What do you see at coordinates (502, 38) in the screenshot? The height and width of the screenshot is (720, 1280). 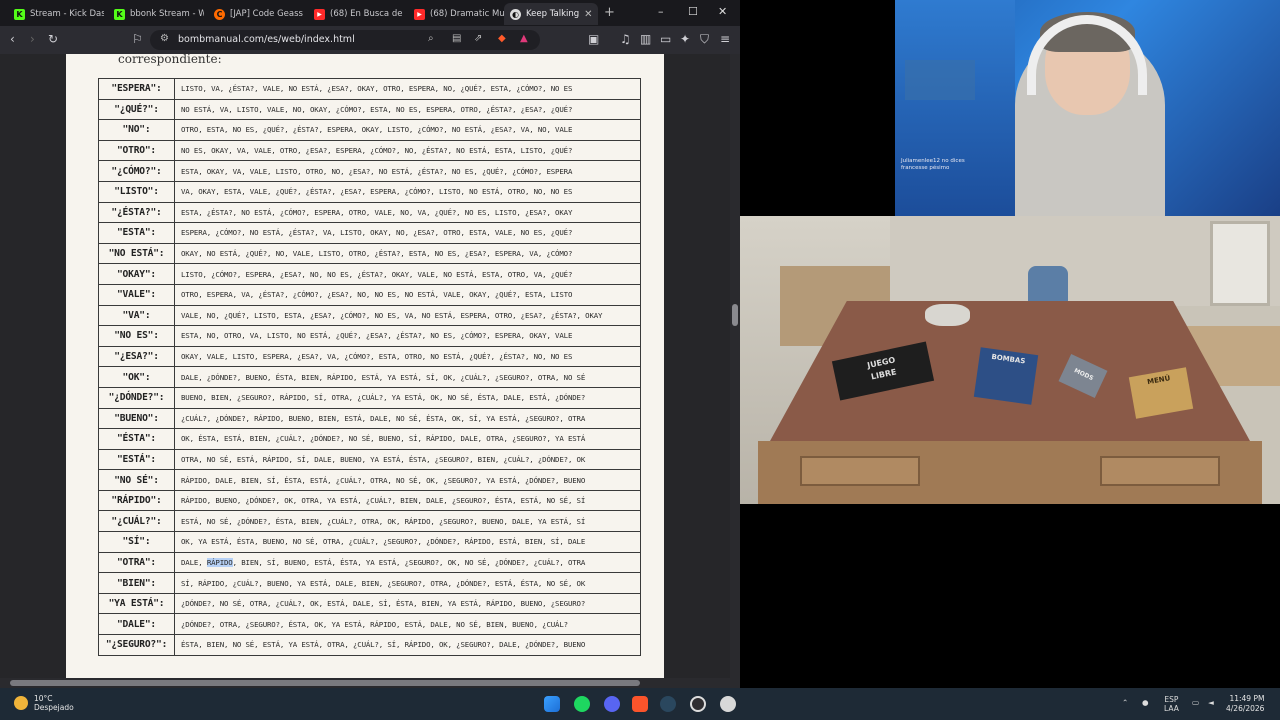 I see `brave-shields-icon: ◆` at bounding box center [502, 38].